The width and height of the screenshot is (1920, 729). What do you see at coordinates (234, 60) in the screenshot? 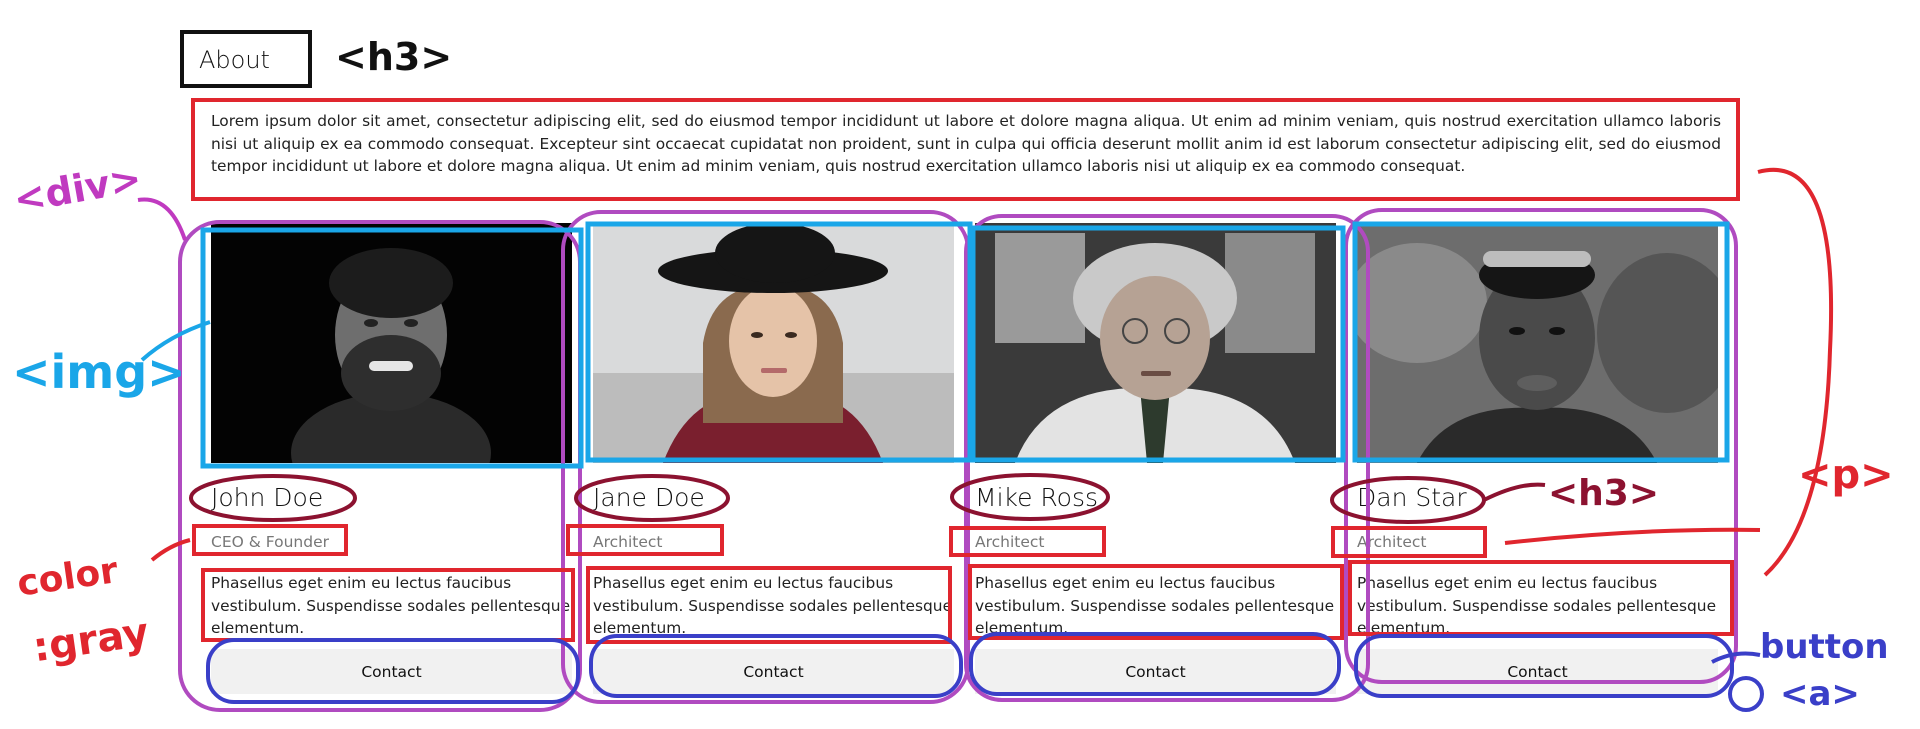
I see `about-heading: About` at bounding box center [234, 60].